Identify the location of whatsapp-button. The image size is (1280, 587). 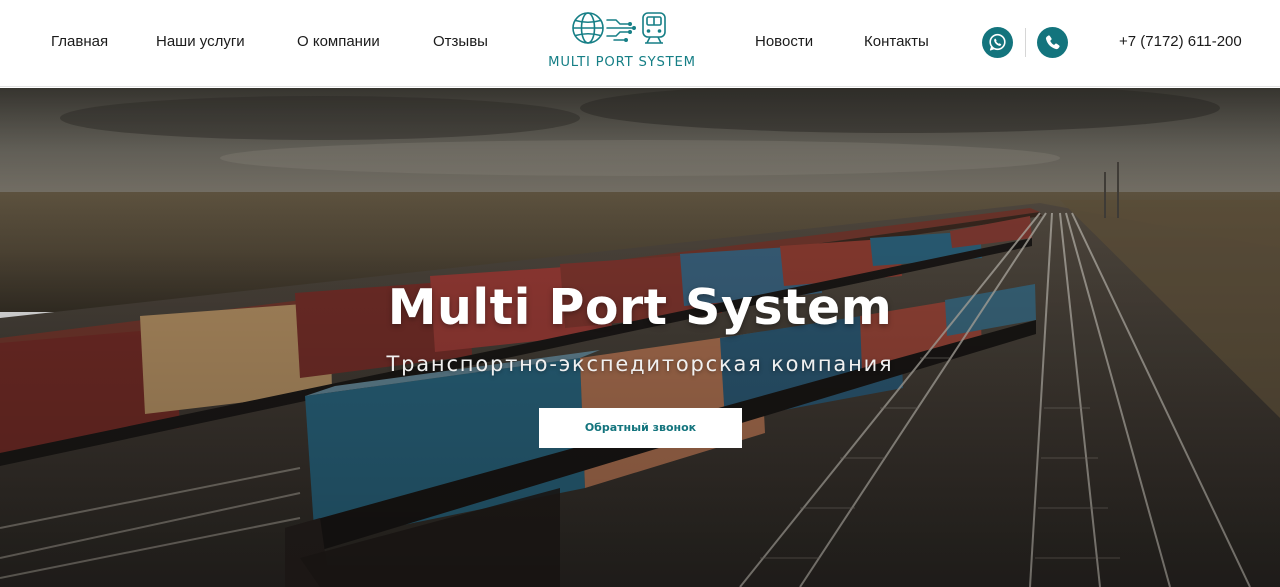
(997, 42).